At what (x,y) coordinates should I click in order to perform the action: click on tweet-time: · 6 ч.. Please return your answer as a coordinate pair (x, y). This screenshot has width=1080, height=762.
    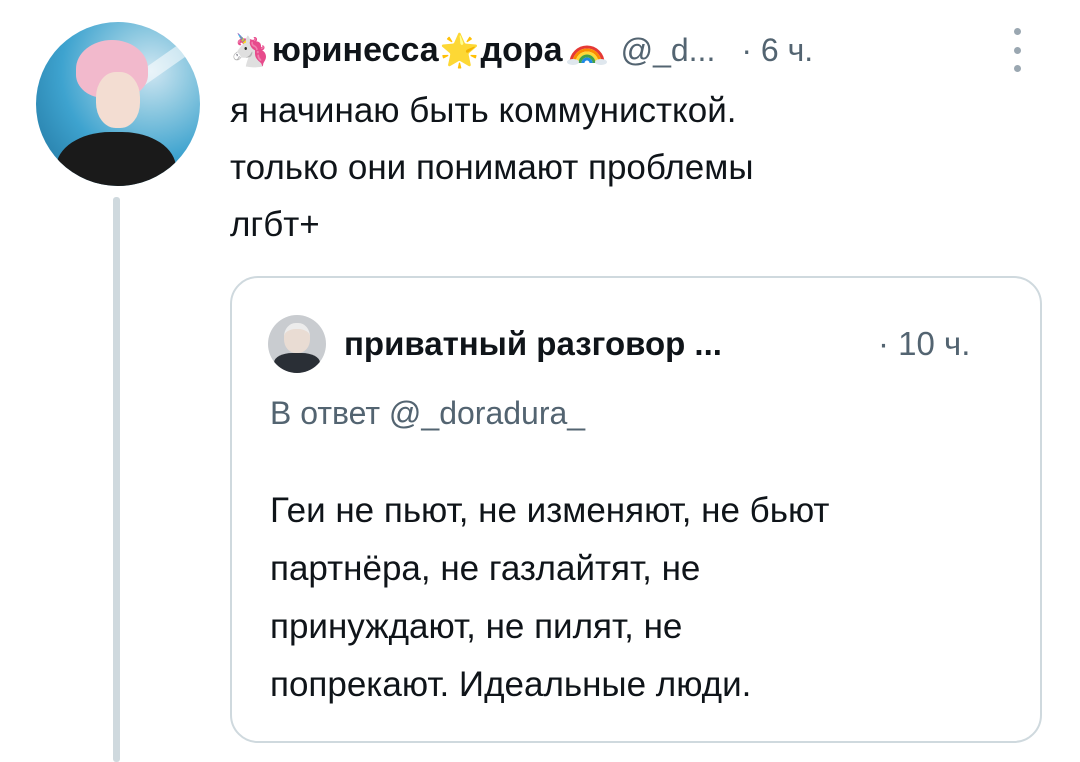
    Looking at the image, I should click on (777, 50).